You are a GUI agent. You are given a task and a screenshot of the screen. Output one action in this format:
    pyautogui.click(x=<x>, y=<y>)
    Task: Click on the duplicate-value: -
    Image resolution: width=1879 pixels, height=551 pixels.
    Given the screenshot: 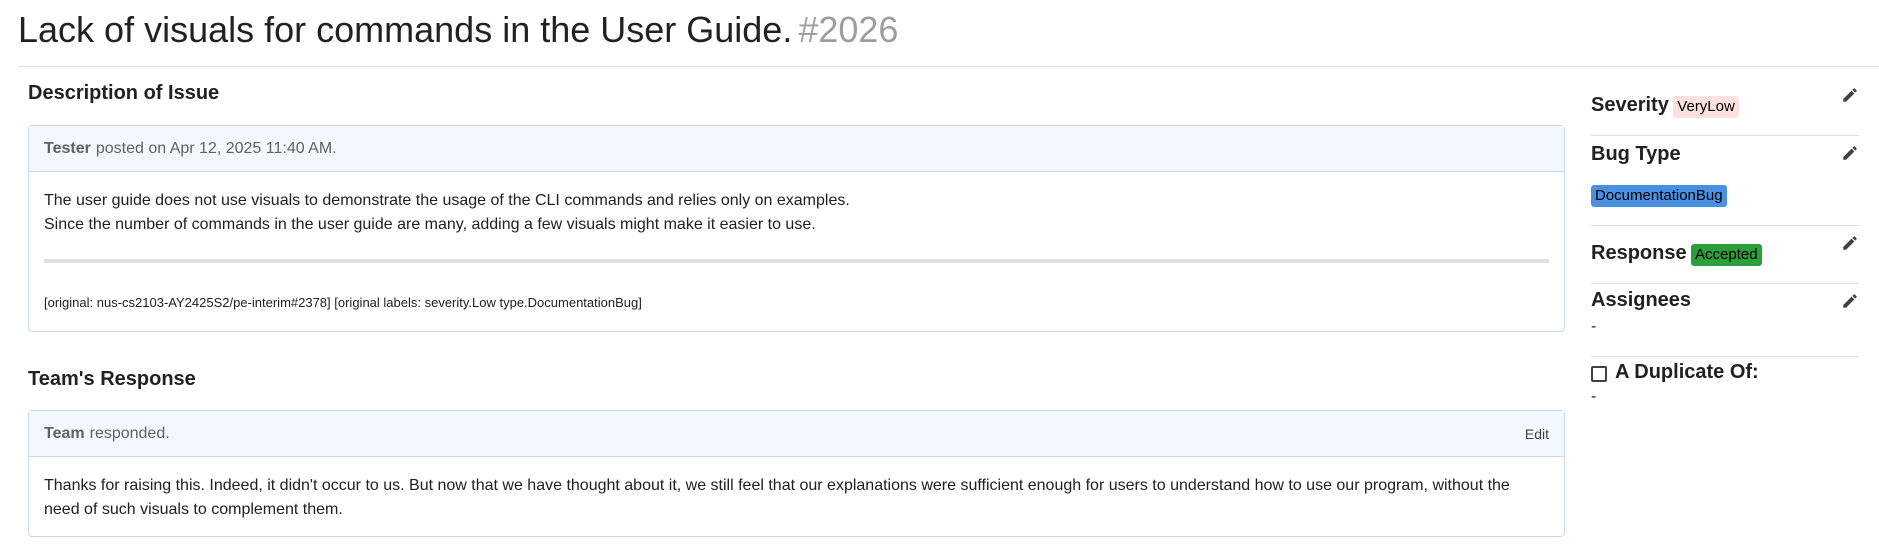 What is the action you would take?
    pyautogui.click(x=1594, y=396)
    